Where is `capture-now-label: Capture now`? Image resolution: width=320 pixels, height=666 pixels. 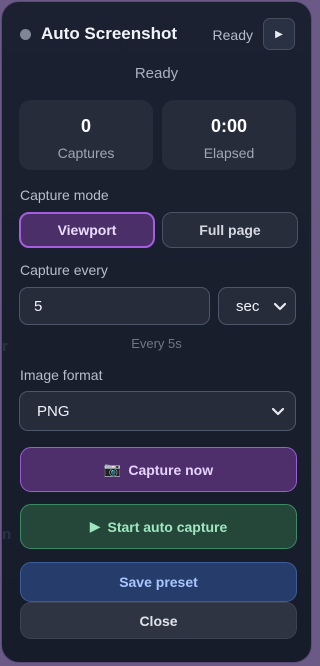 capture-now-label: Capture now is located at coordinates (171, 469).